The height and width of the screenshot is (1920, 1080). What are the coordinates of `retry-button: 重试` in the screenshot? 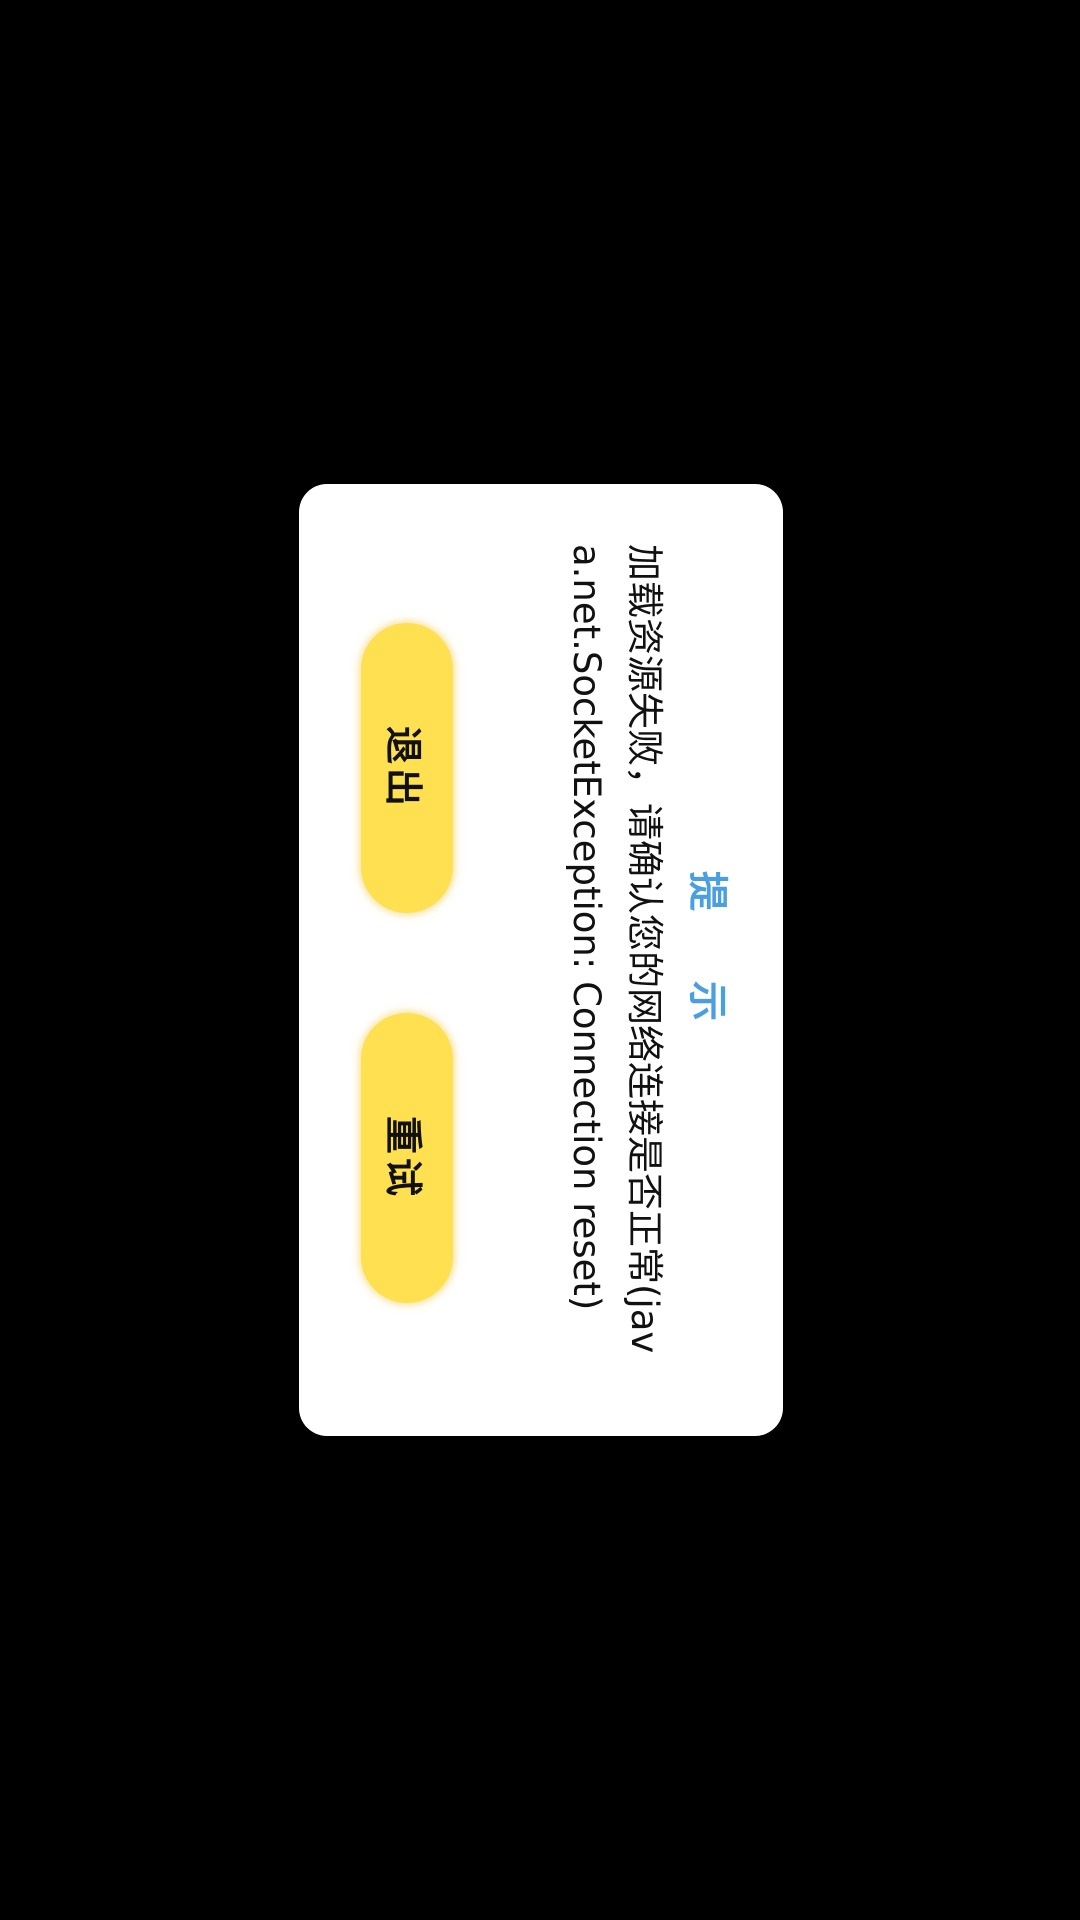 It's located at (407, 1158).